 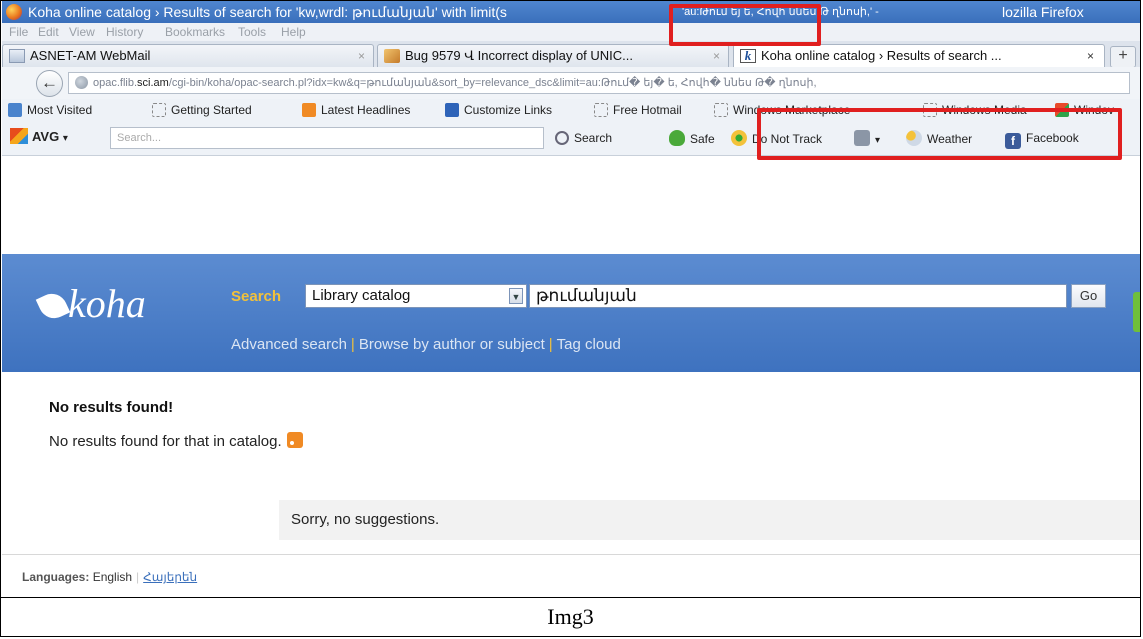 I want to click on highlight-box-title, so click(x=745, y=25).